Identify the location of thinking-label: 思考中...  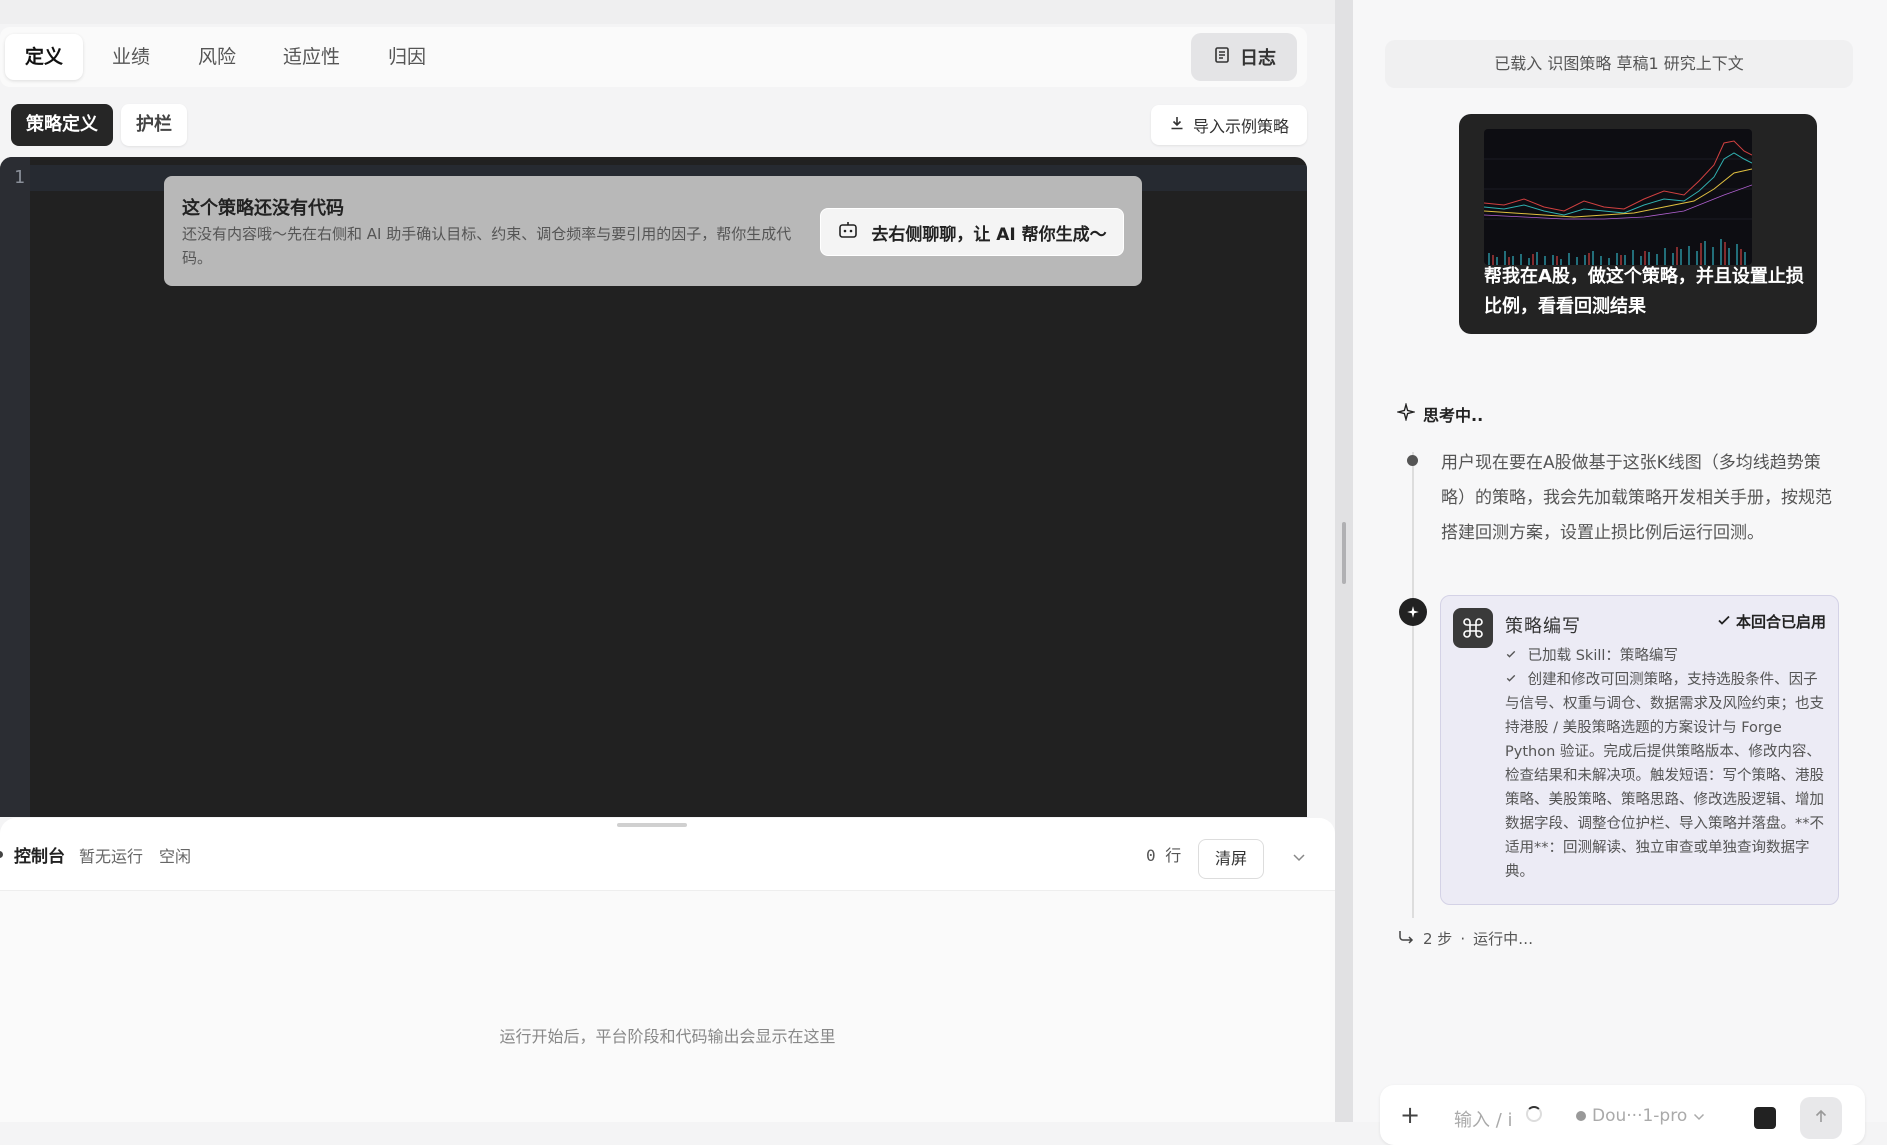
(1453, 415).